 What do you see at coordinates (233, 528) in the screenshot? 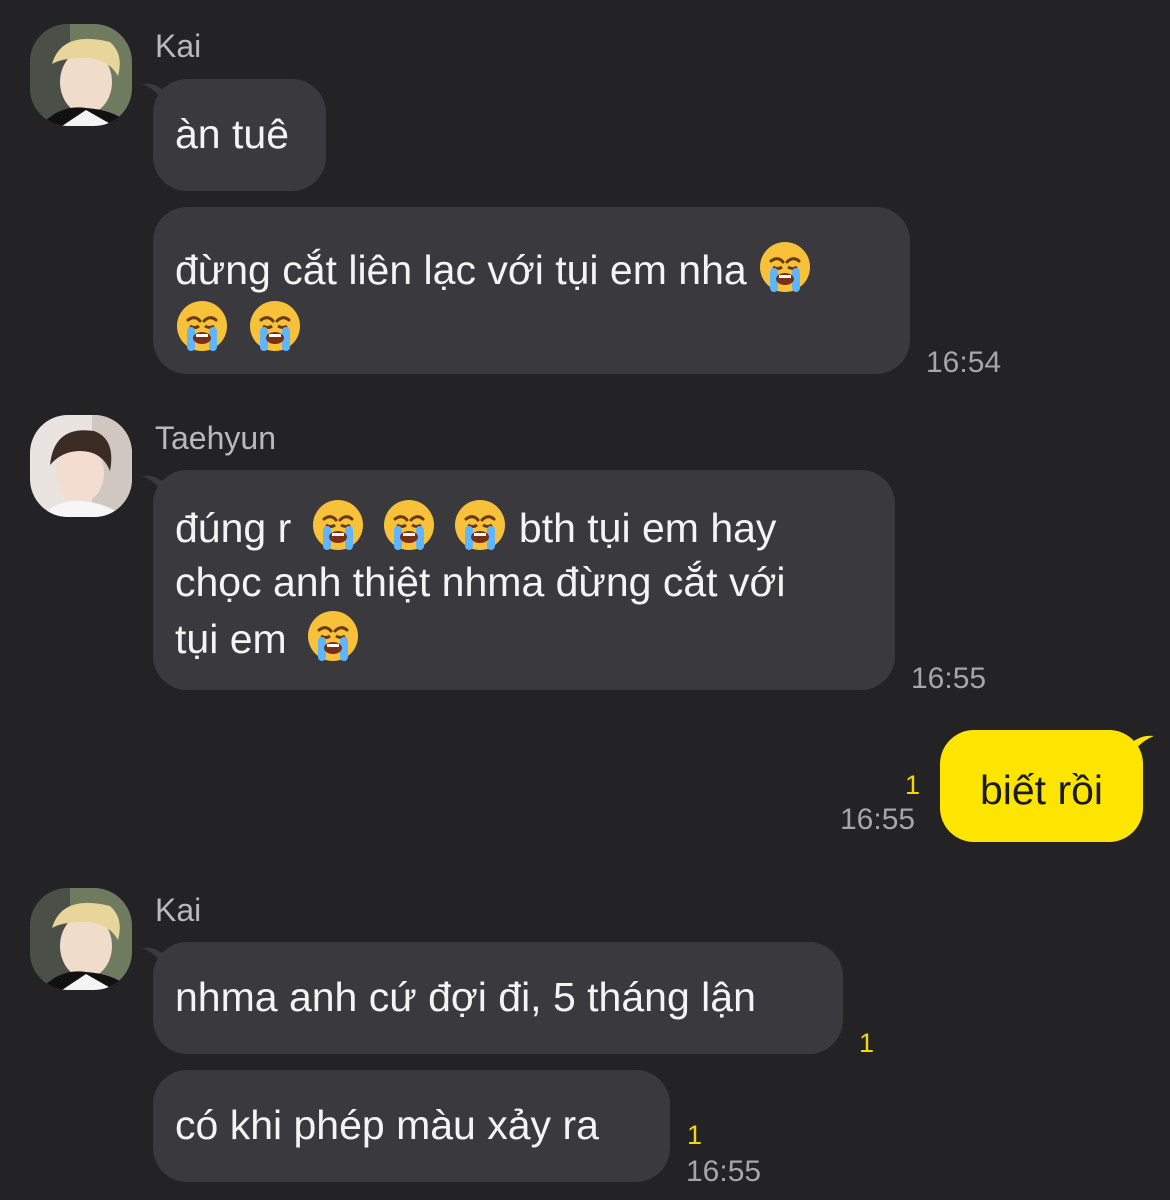
I see `message-text: đúng r` at bounding box center [233, 528].